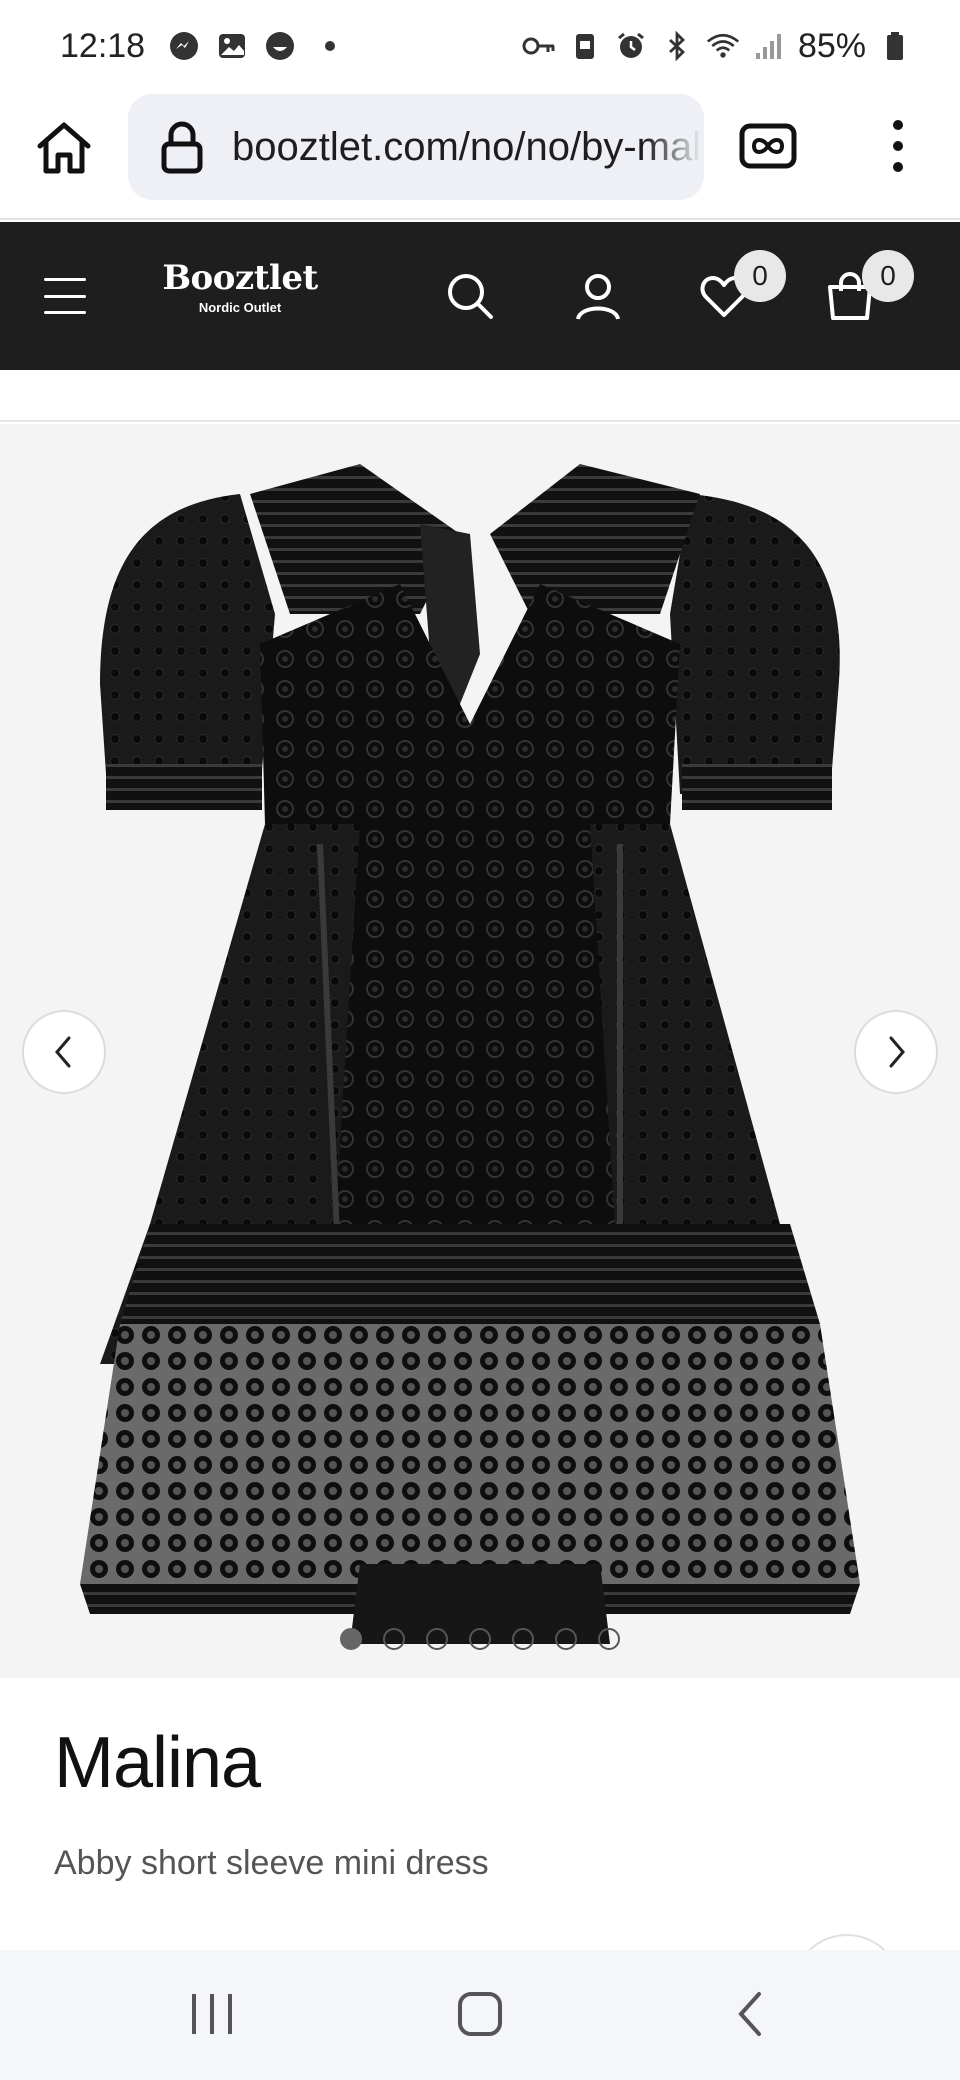 The height and width of the screenshot is (2080, 960). What do you see at coordinates (723, 46) in the screenshot?
I see `wifi-icon` at bounding box center [723, 46].